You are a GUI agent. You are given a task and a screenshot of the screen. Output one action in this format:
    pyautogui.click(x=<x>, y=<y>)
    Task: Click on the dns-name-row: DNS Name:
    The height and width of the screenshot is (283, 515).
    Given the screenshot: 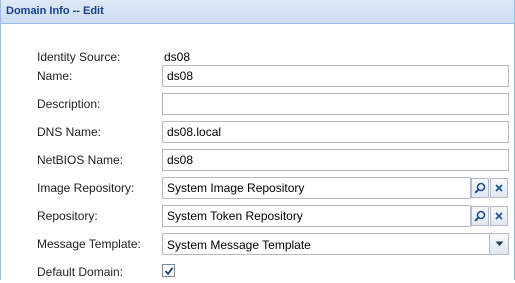 What is the action you would take?
    pyautogui.click(x=258, y=132)
    